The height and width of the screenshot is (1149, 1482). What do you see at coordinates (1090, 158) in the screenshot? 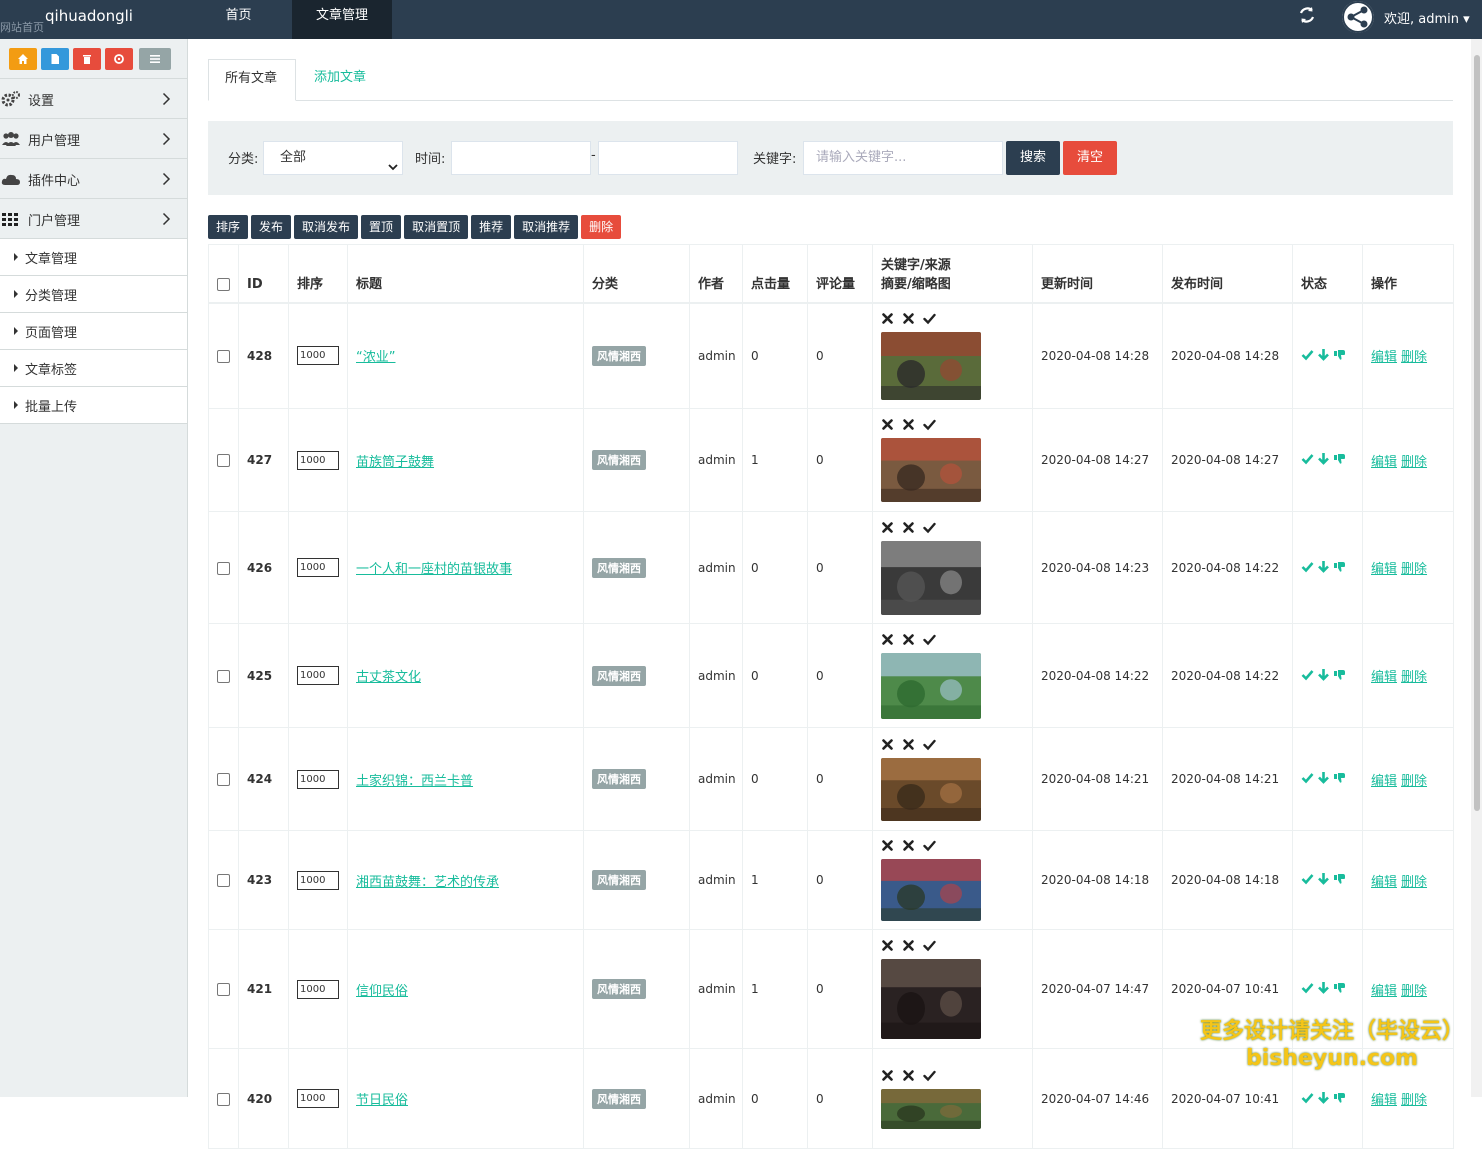
I see `clear-button: 清空` at bounding box center [1090, 158].